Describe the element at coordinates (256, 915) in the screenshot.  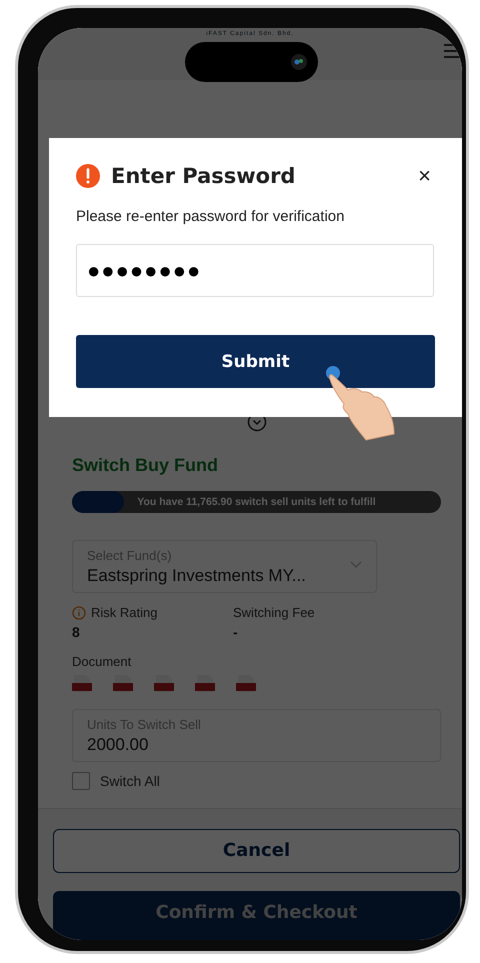
I see `confirm-checkout-button: Confirm & Checkout` at that location.